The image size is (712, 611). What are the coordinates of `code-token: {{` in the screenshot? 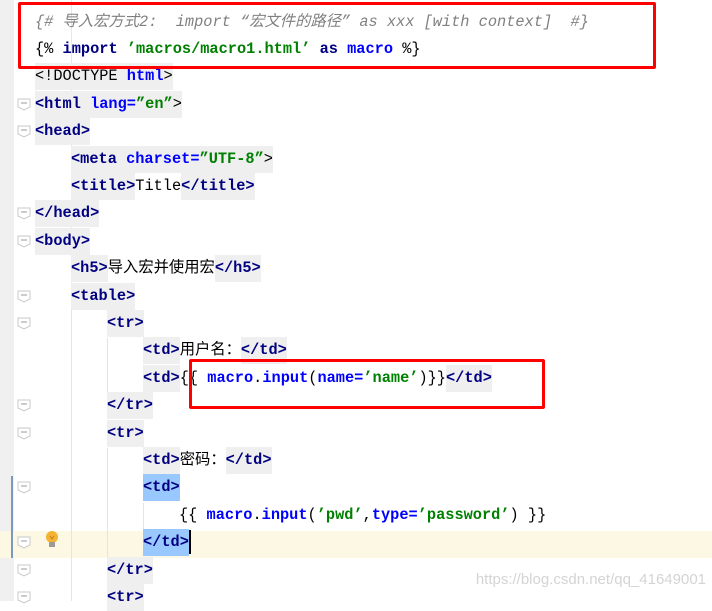 It's located at (193, 514).